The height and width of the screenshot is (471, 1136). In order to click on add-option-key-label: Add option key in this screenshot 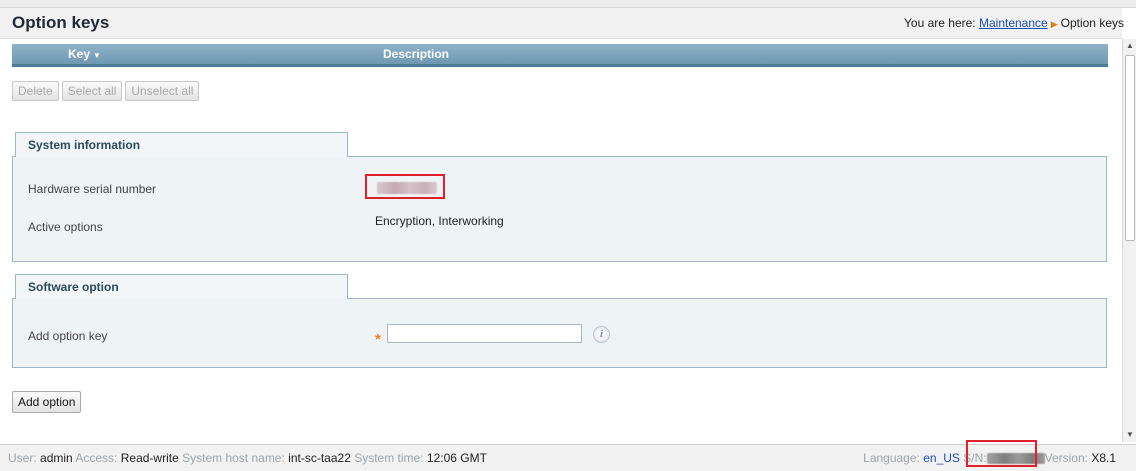, I will do `click(68, 336)`.